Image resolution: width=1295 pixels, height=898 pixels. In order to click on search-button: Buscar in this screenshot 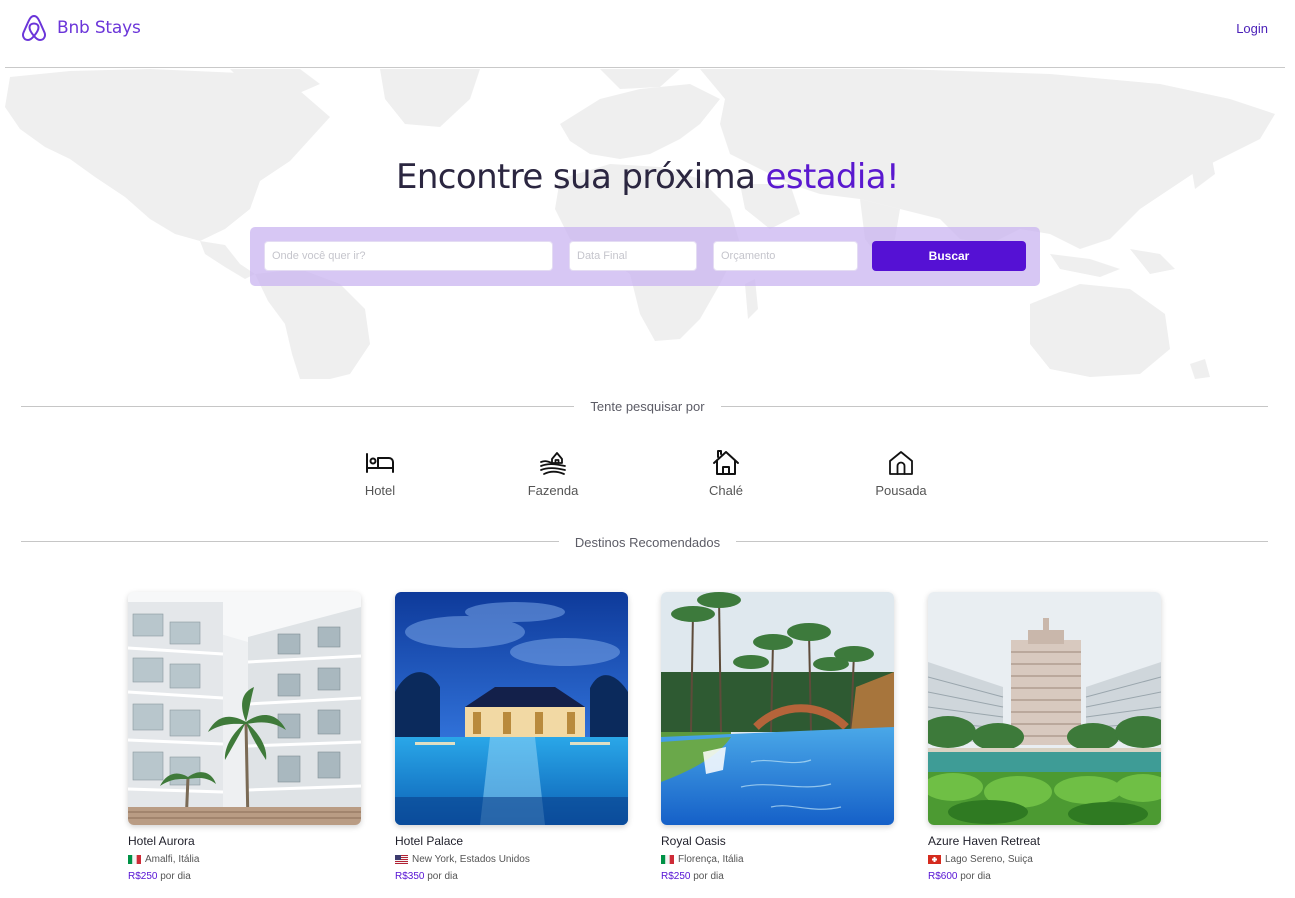, I will do `click(949, 256)`.